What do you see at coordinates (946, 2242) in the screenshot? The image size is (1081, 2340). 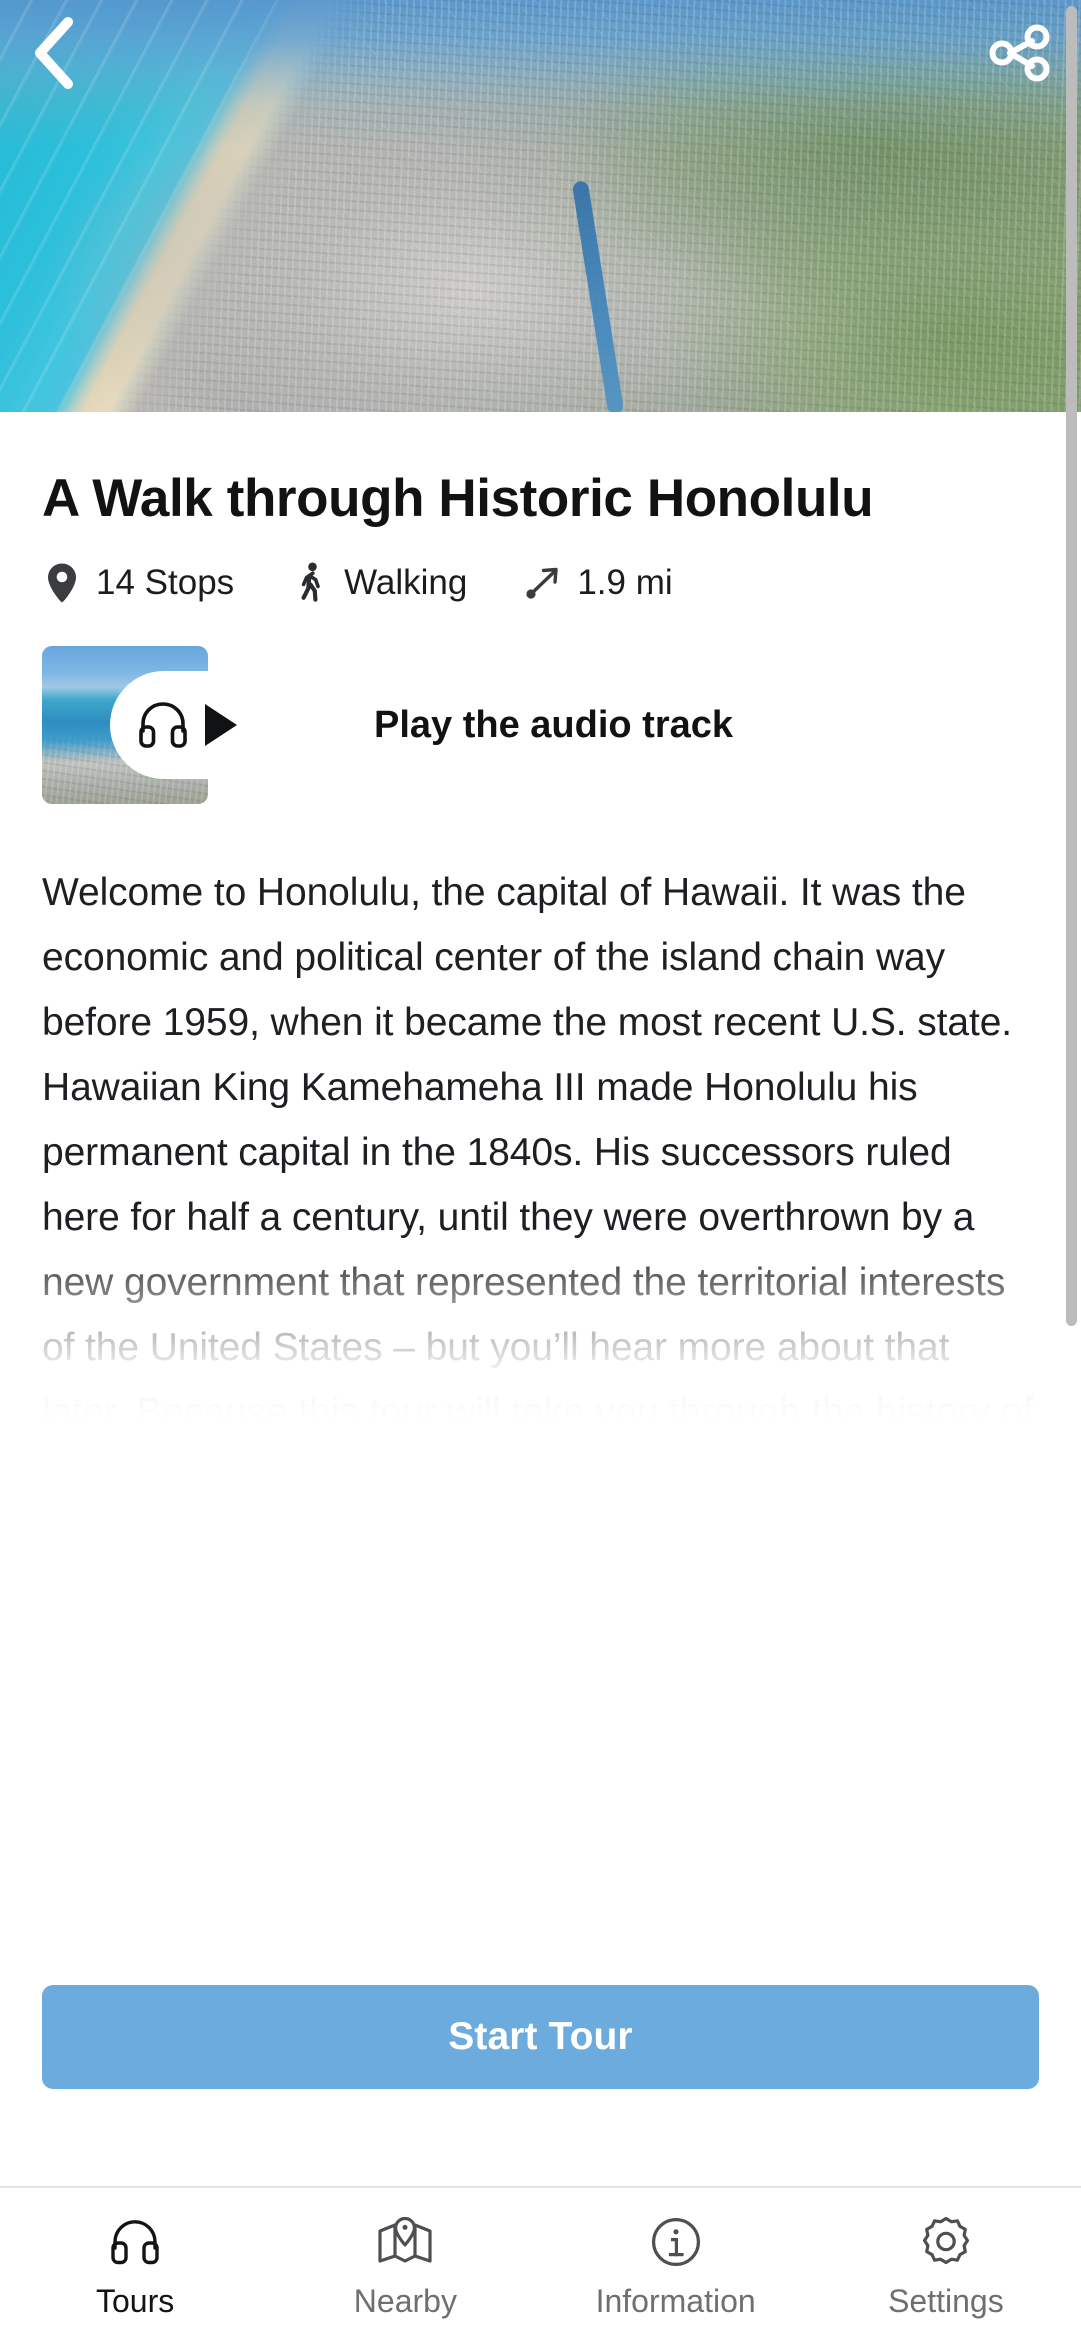 I see `gear-icon` at bounding box center [946, 2242].